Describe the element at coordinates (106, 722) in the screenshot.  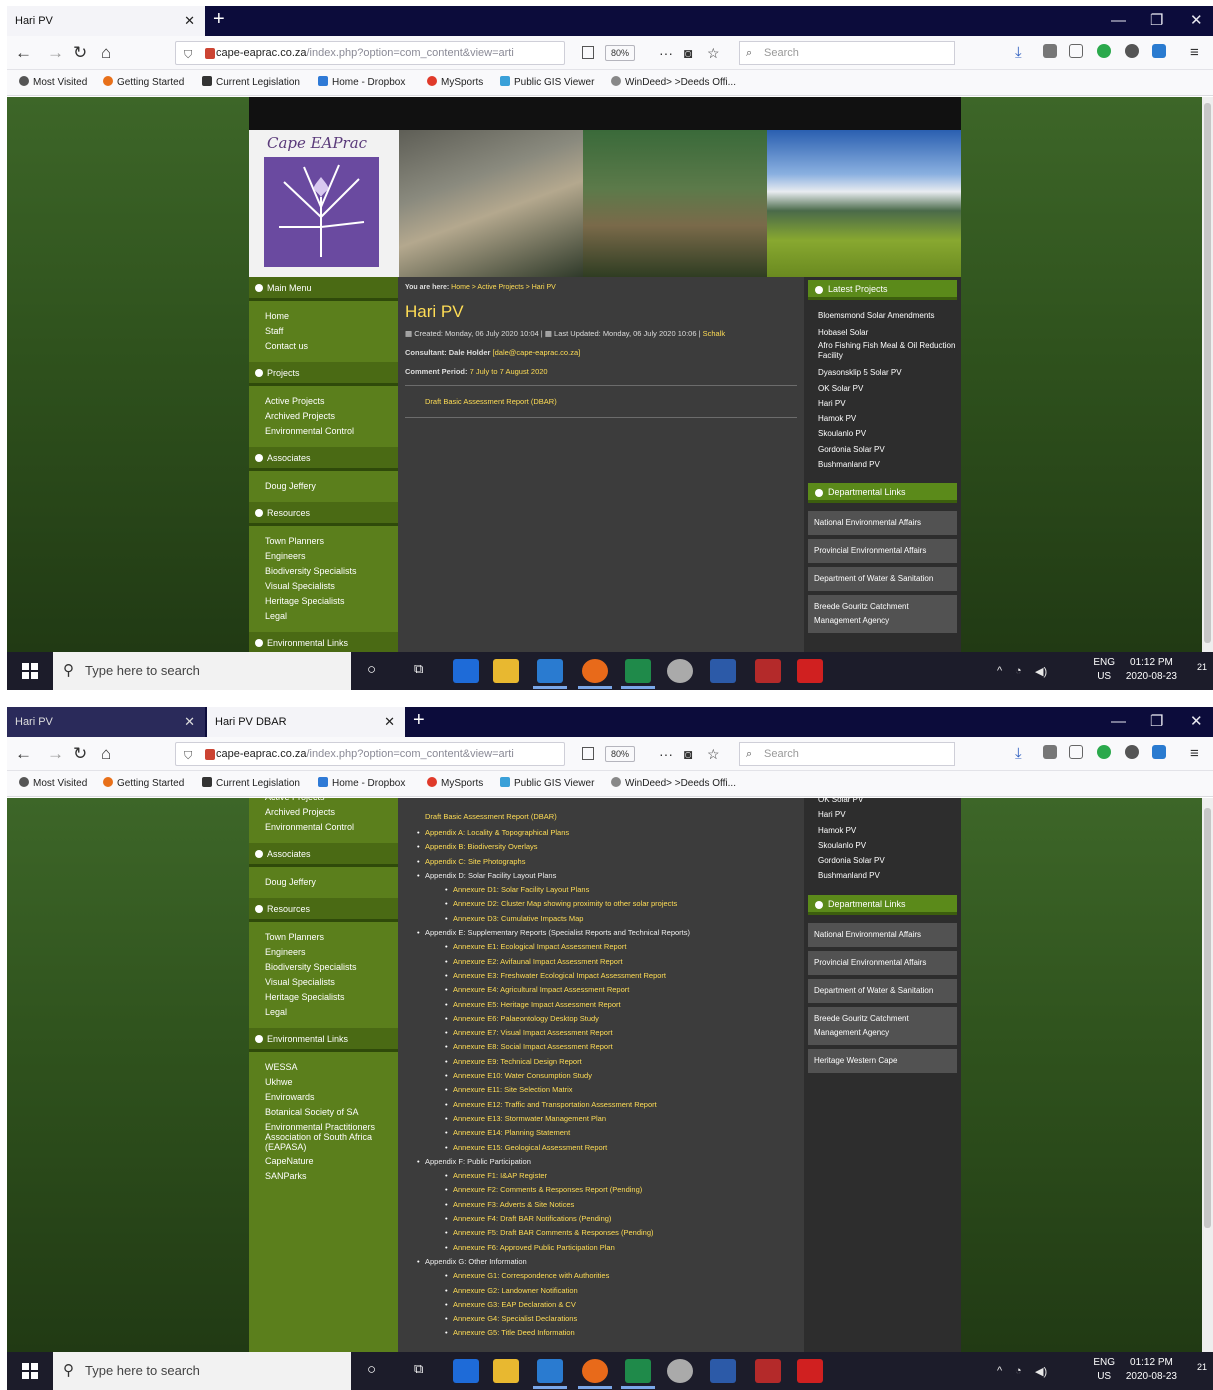
I see `tab-hari-pv: Hari PV ✕` at that location.